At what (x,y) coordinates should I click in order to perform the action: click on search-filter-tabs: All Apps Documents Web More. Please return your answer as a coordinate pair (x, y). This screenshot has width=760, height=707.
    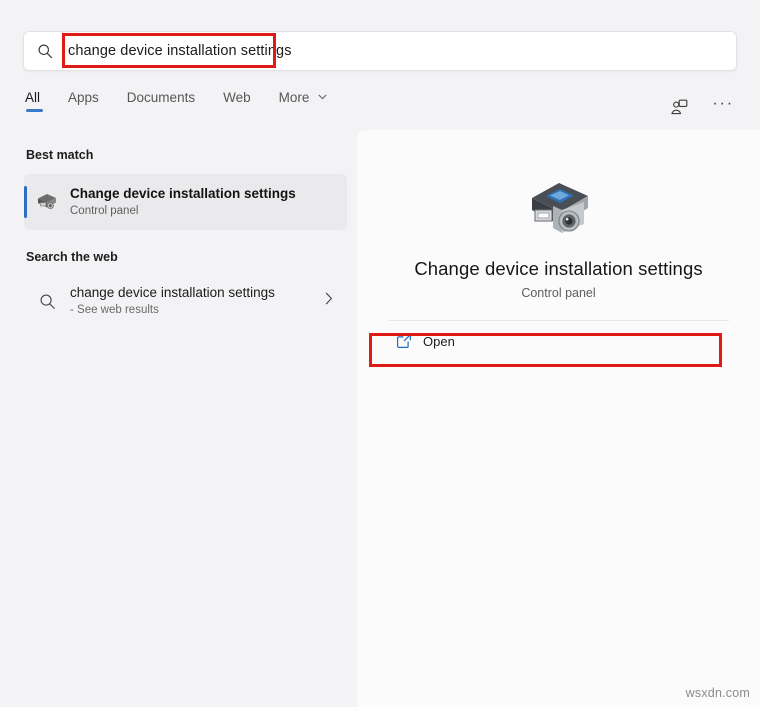
    Looking at the image, I should click on (190, 107).